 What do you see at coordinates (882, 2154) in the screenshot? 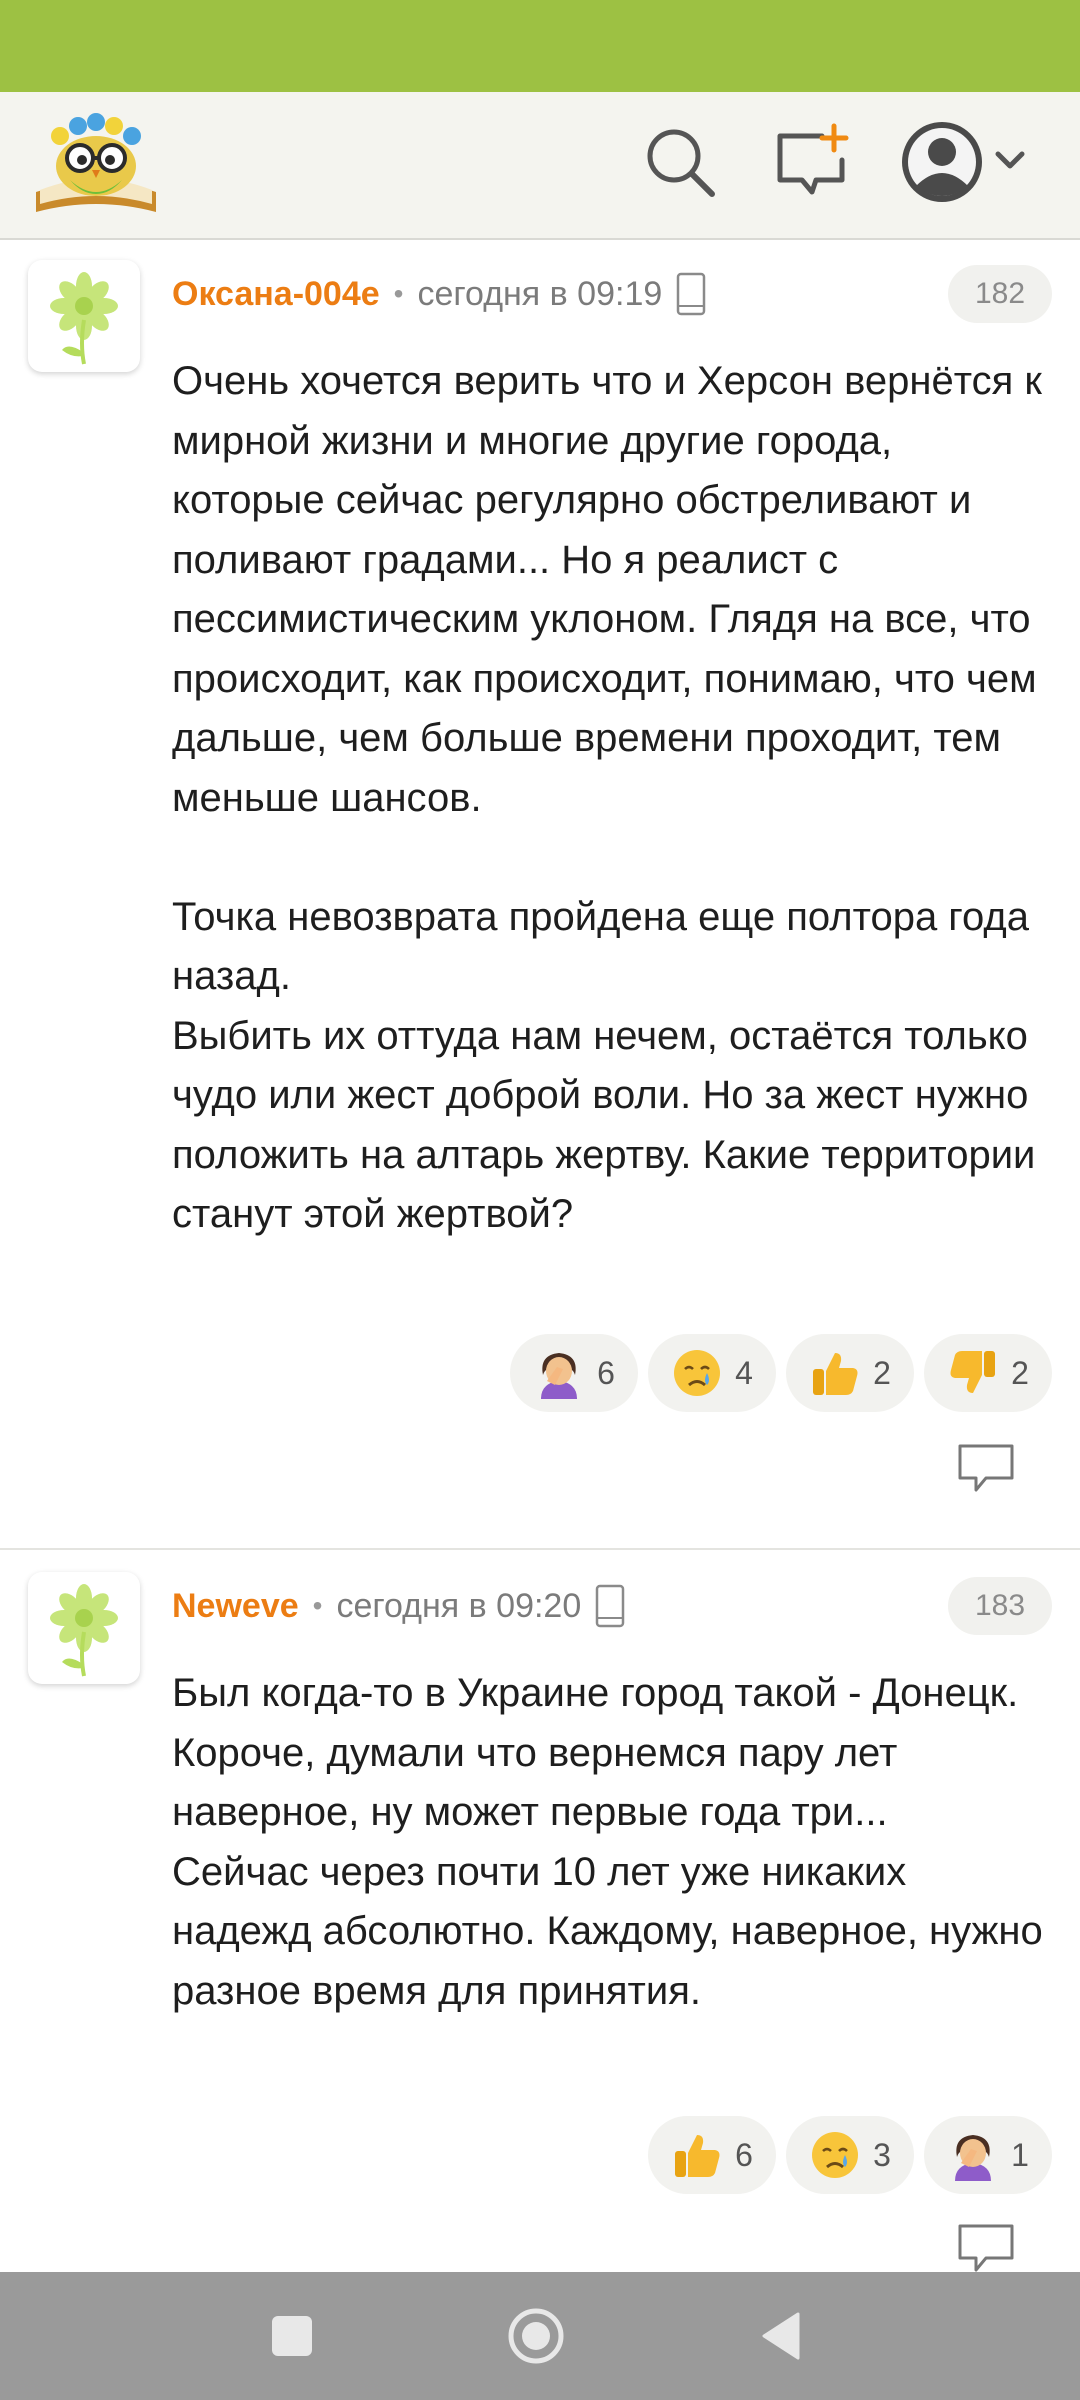
I see `reaction-count: 3` at bounding box center [882, 2154].